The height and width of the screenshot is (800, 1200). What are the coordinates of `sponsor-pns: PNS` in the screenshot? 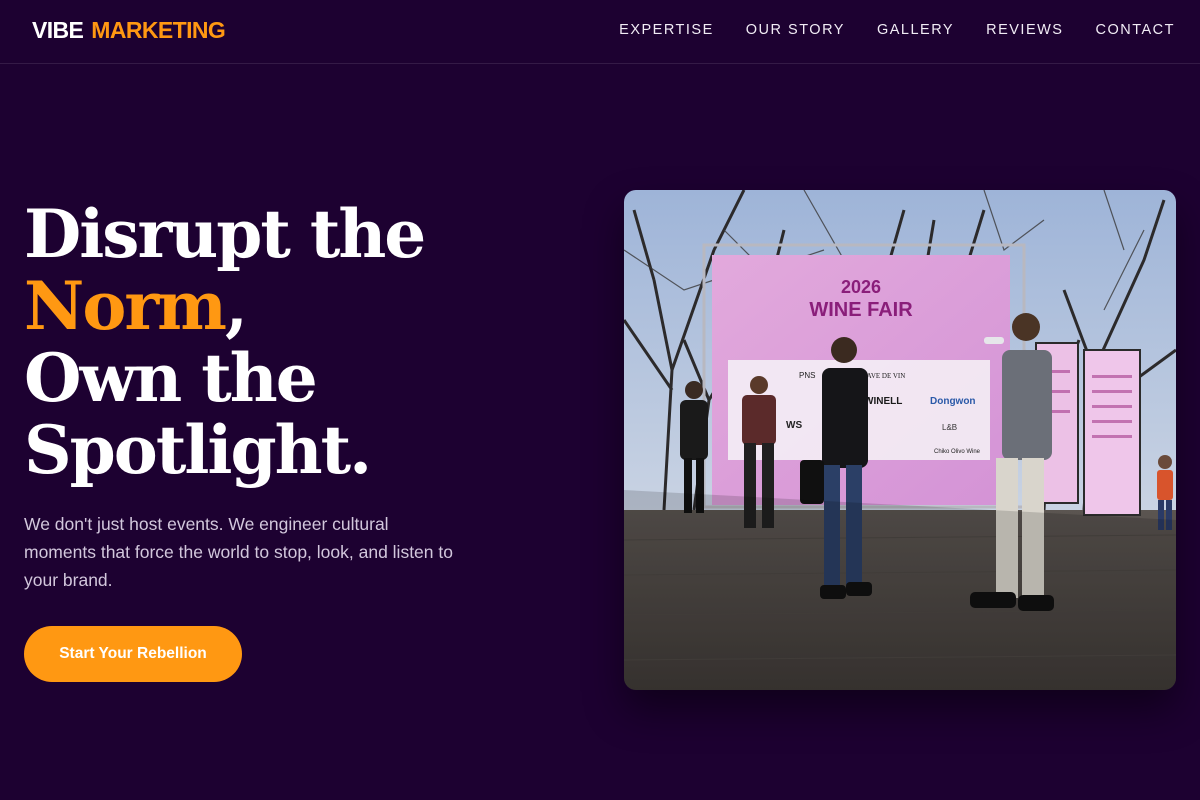 It's located at (807, 375).